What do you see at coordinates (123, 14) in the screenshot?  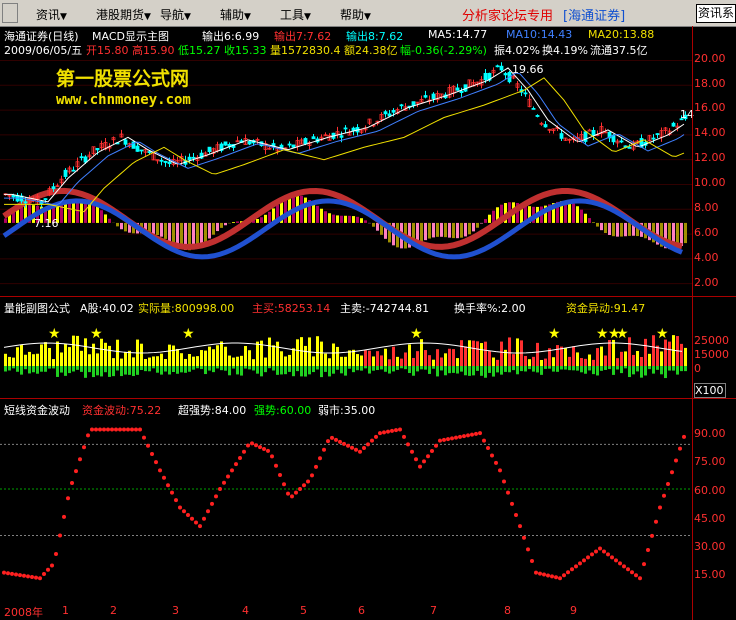 I see `menu-item-hk-futures: 港股期货▼` at bounding box center [123, 14].